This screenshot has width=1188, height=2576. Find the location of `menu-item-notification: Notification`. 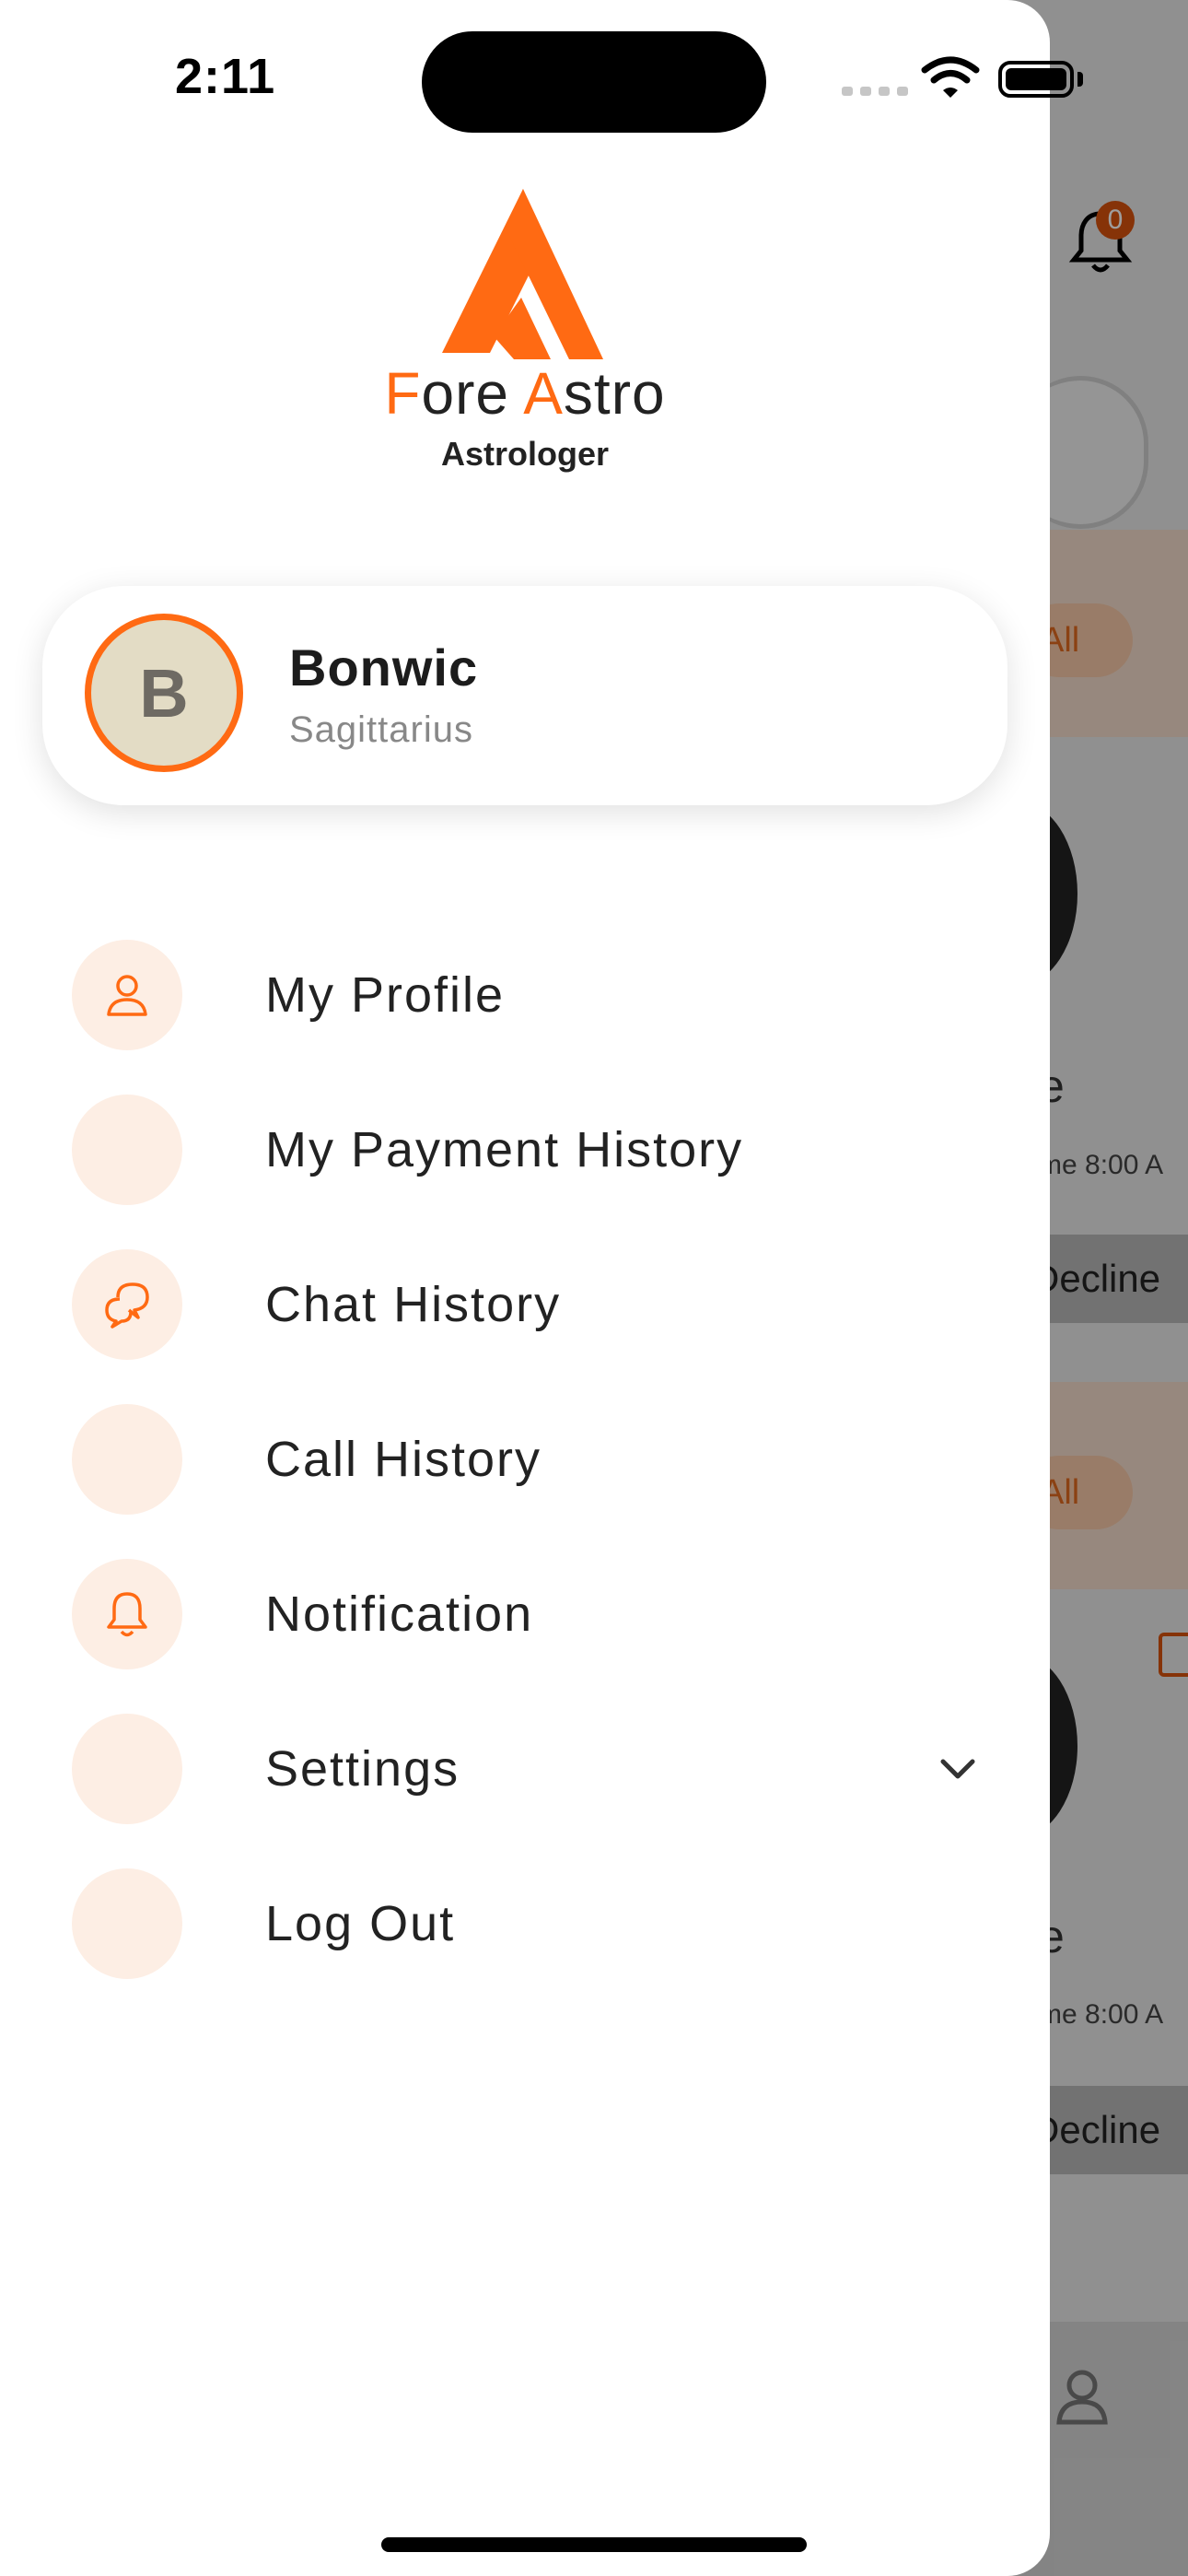

menu-item-notification: Notification is located at coordinates (532, 1614).